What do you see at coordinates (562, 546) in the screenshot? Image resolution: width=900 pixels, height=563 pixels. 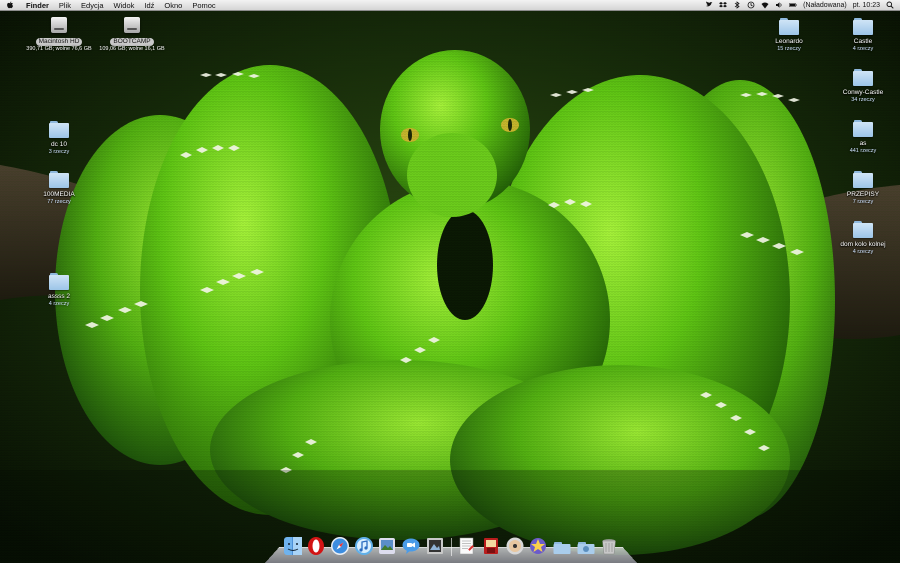 I see `applications-stack-icon` at bounding box center [562, 546].